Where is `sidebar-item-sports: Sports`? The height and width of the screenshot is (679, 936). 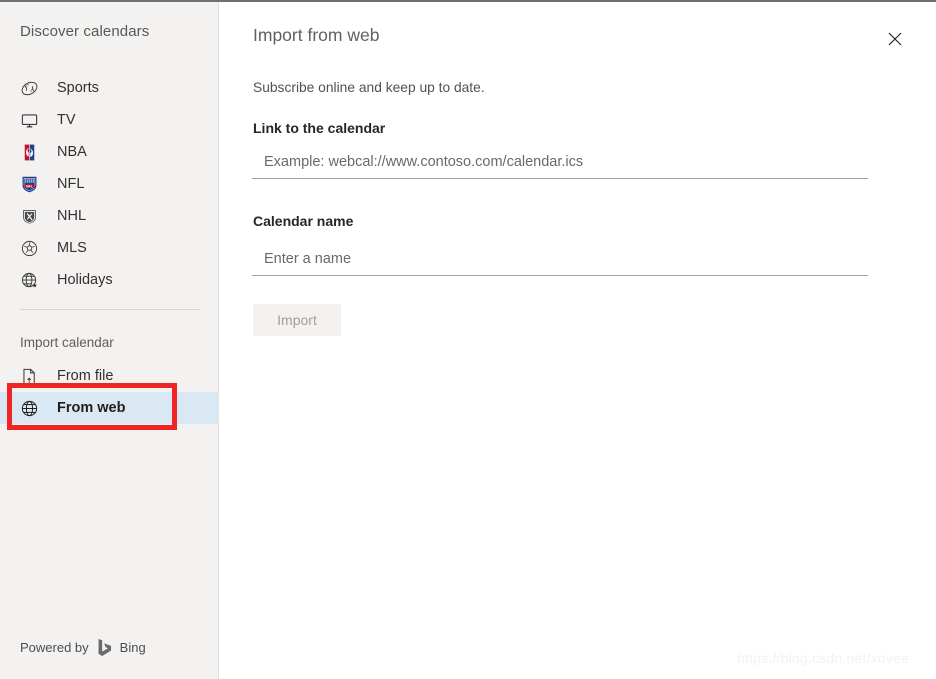 sidebar-item-sports: Sports is located at coordinates (109, 88).